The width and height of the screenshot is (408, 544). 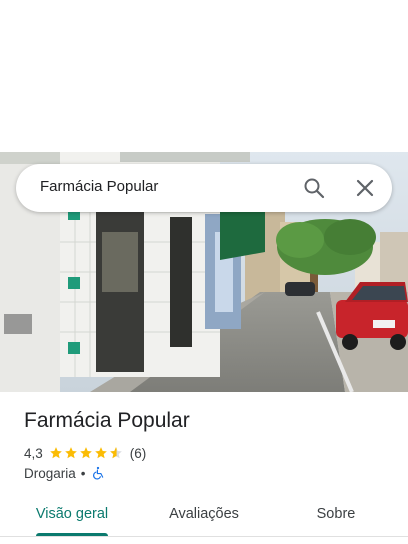 I want to click on search-bar: Farmácia Popular, so click(x=204, y=188).